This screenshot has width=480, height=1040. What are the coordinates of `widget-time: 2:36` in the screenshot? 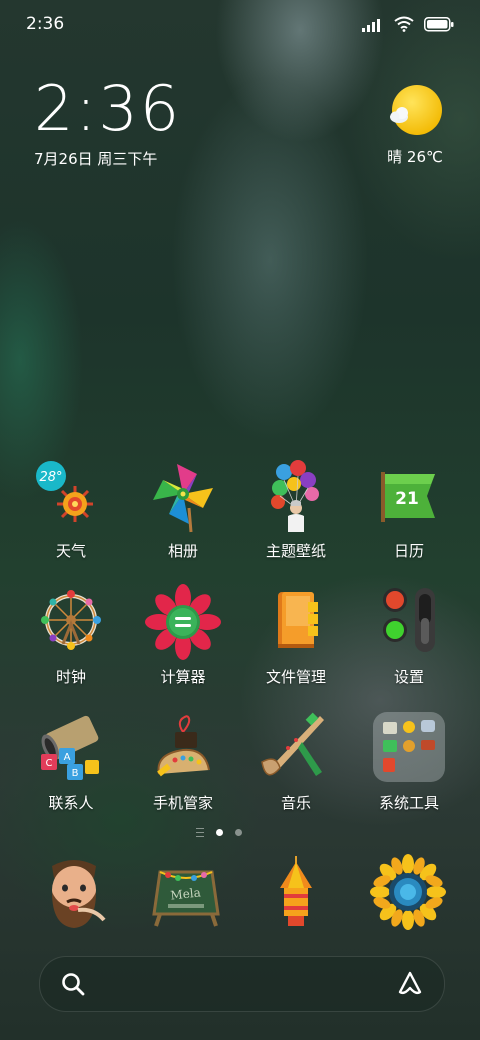 It's located at (108, 108).